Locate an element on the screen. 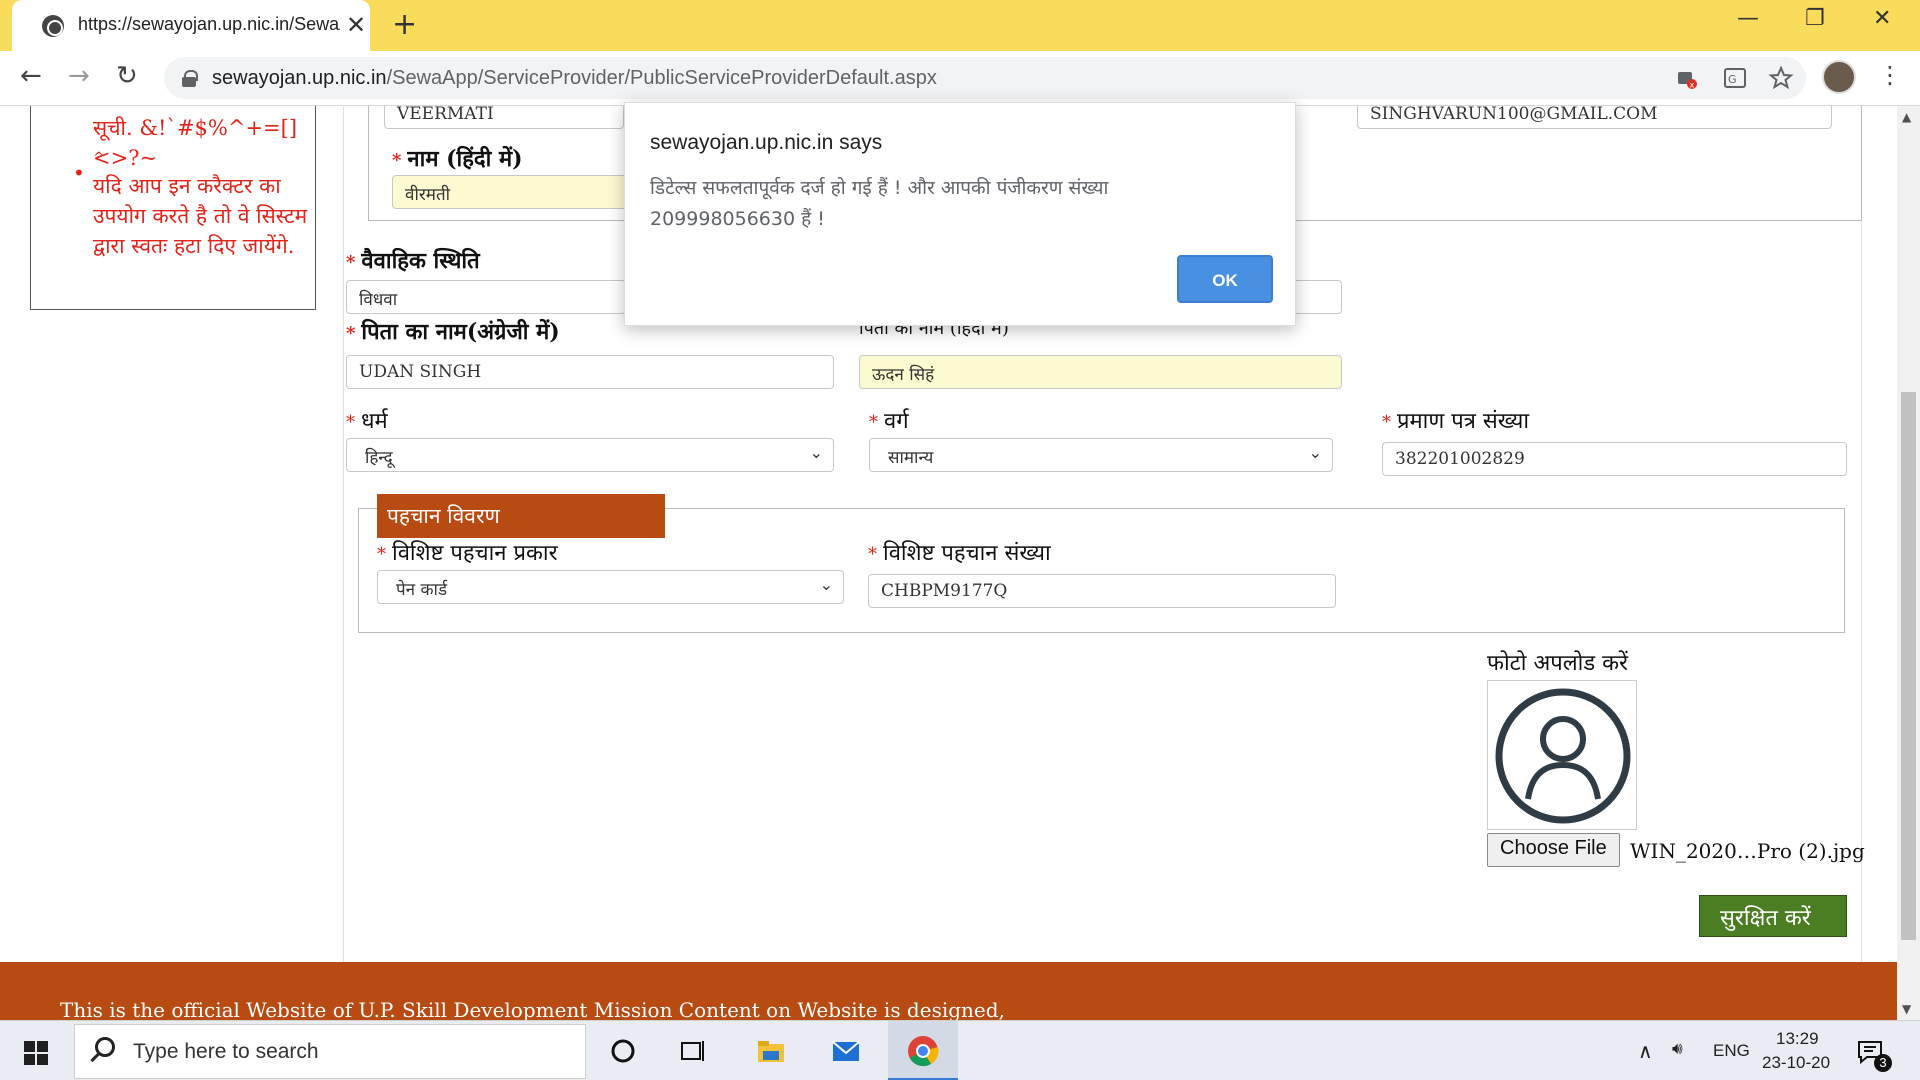 The height and width of the screenshot is (1080, 1920). father-name-english-label-text: पिता का नाम(अंग्रेजी में) is located at coordinates (460, 332).